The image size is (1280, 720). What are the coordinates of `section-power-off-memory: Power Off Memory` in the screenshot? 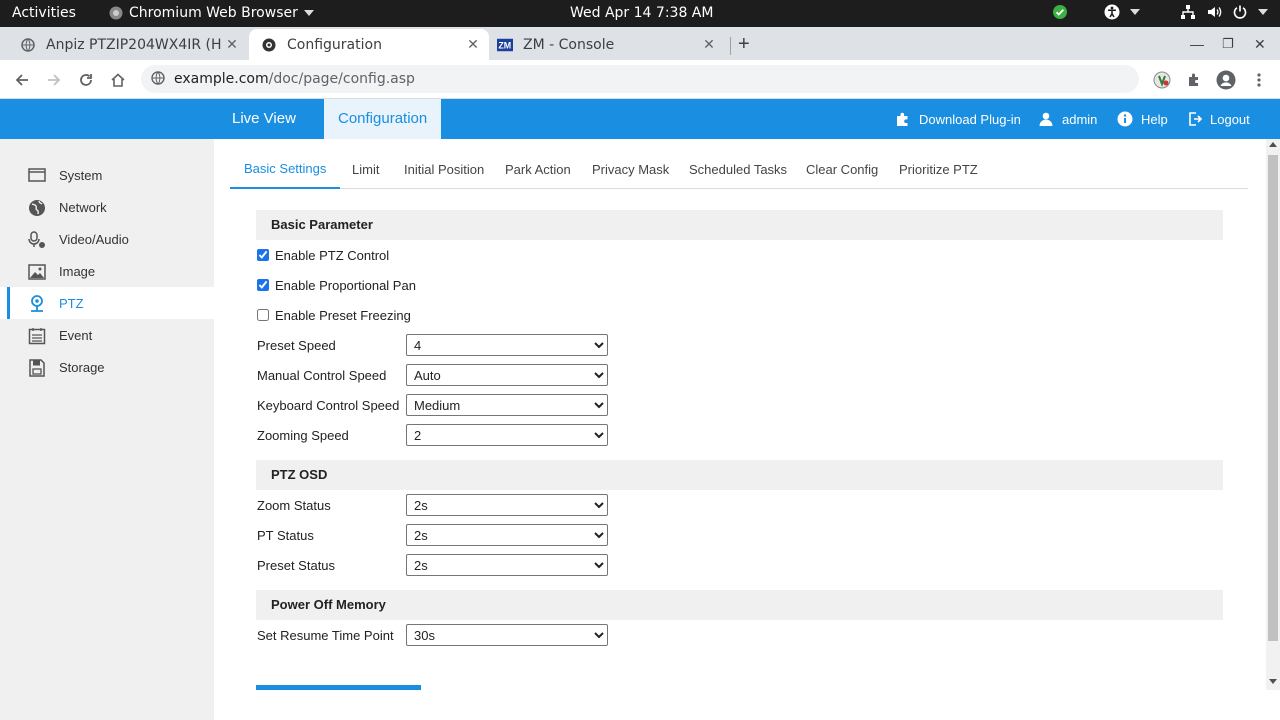 It's located at (739, 605).